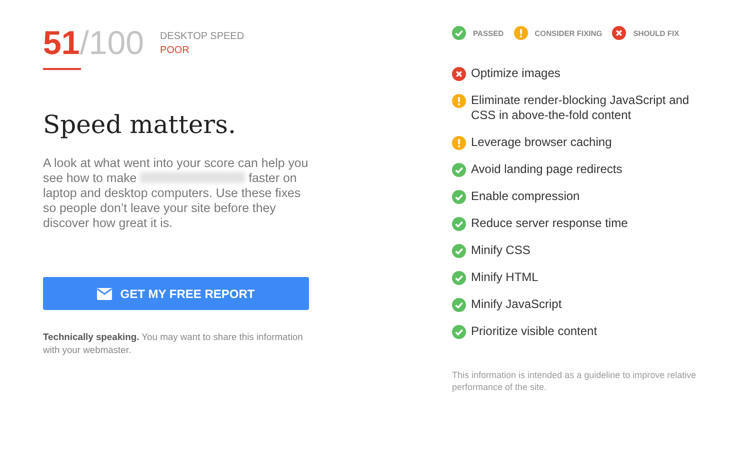 The height and width of the screenshot is (450, 750). I want to click on rule-item: Minify JavaScript, so click(517, 304).